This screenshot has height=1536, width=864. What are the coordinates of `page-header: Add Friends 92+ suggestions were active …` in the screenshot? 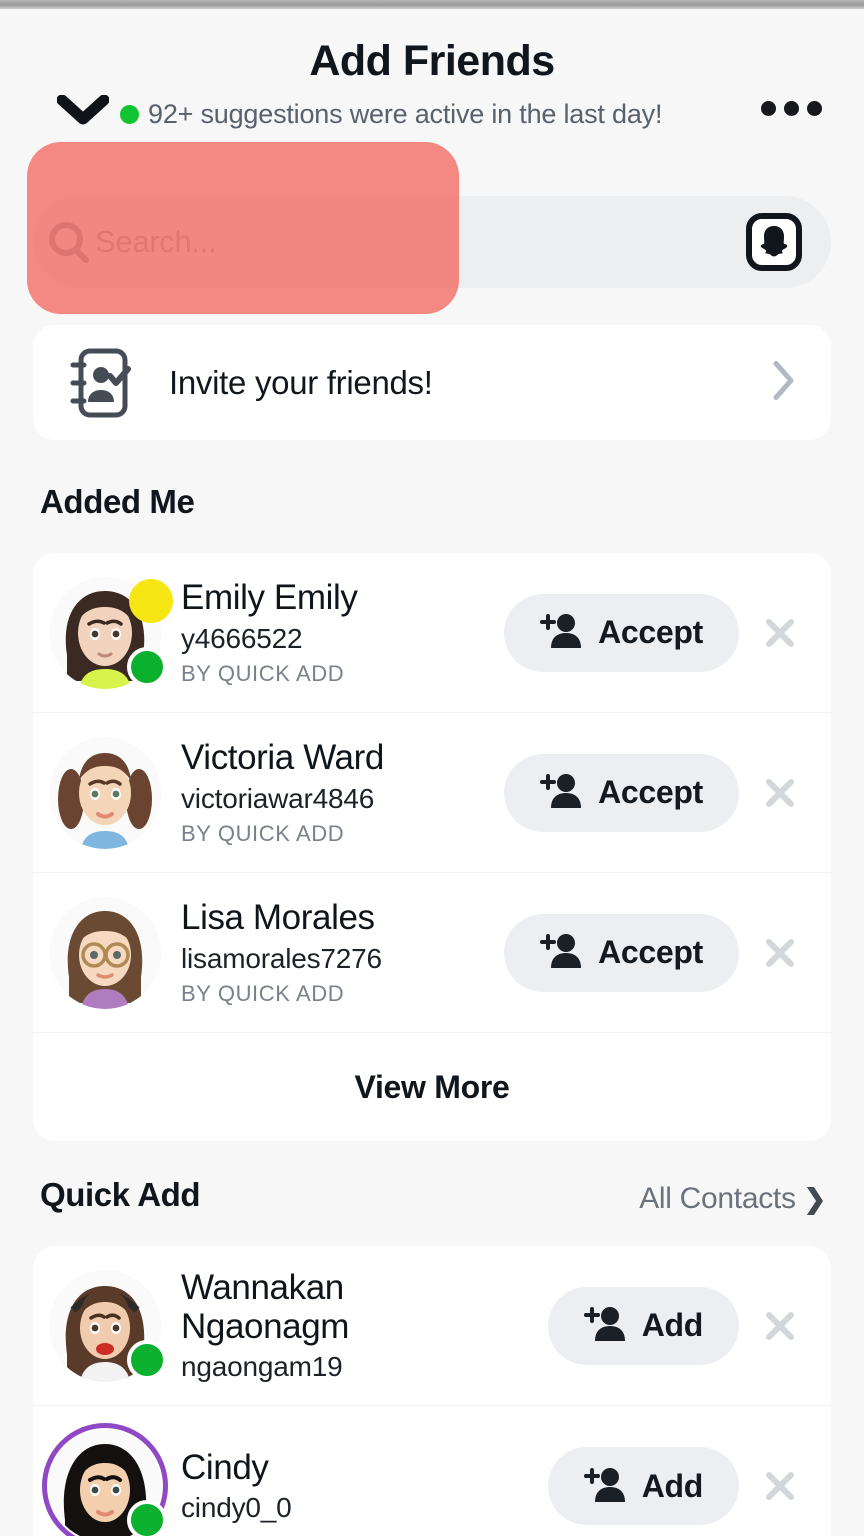 It's located at (432, 71).